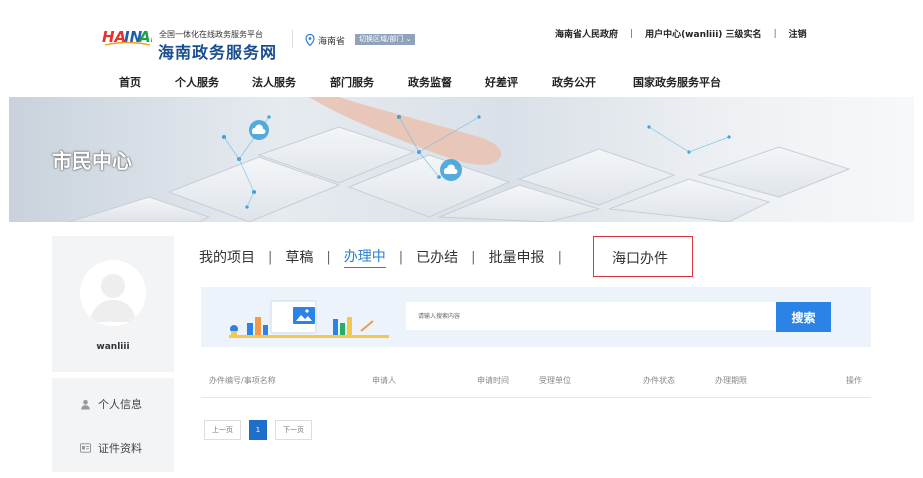 The image size is (923, 478). I want to click on user-icon, so click(85, 404).